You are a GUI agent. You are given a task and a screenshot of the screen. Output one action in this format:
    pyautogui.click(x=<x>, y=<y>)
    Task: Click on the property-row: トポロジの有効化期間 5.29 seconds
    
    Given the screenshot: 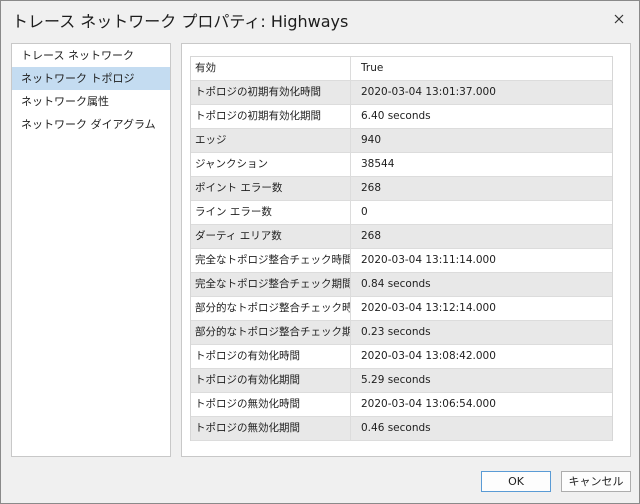 What is the action you would take?
    pyautogui.click(x=401, y=381)
    